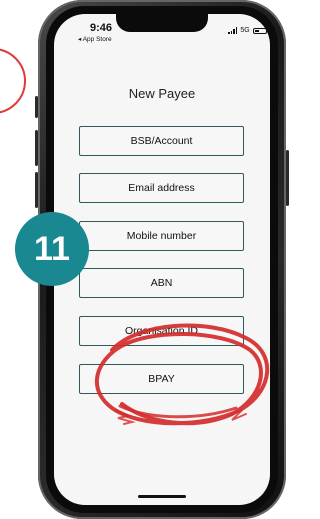 Image resolution: width=320 pixels, height=519 pixels. What do you see at coordinates (101, 28) in the screenshot?
I see `status-time: 9:46` at bounding box center [101, 28].